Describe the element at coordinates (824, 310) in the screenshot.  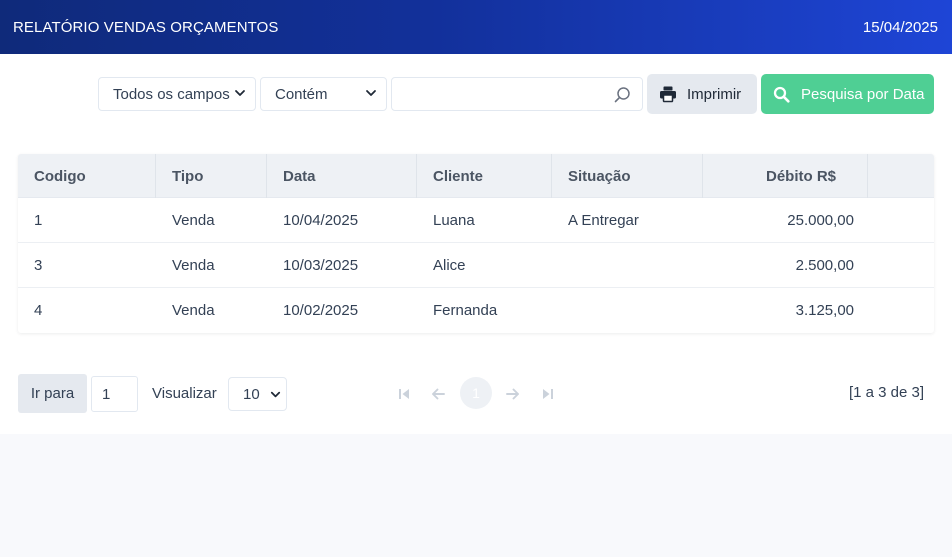
I see `cell-debito: 3.125,00` at that location.